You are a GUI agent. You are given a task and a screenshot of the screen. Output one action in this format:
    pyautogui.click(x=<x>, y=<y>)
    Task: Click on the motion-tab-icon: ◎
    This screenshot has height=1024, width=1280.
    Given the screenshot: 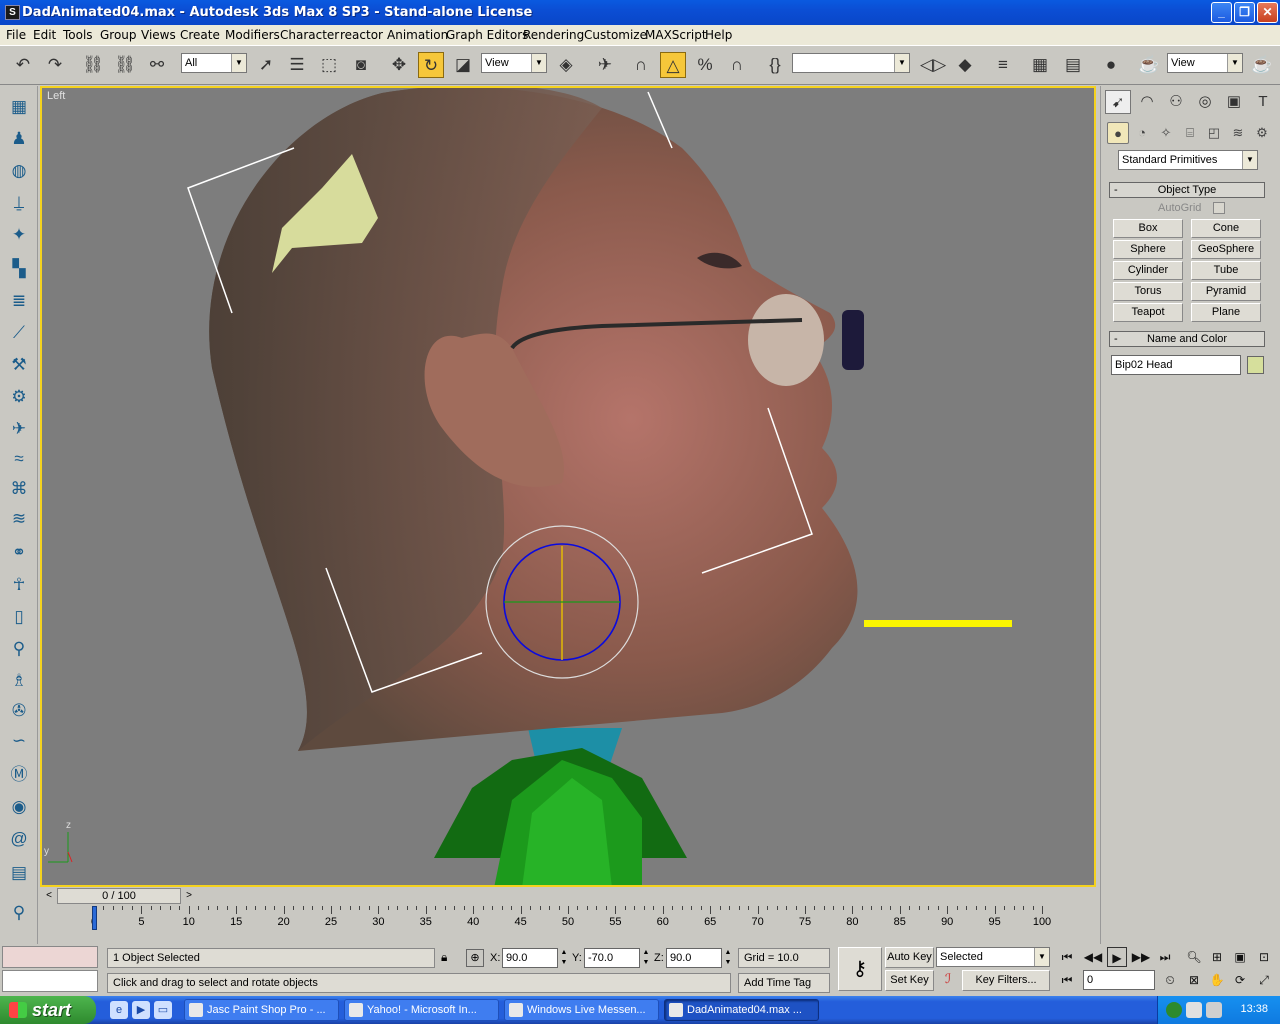 What is the action you would take?
    pyautogui.click(x=1205, y=102)
    